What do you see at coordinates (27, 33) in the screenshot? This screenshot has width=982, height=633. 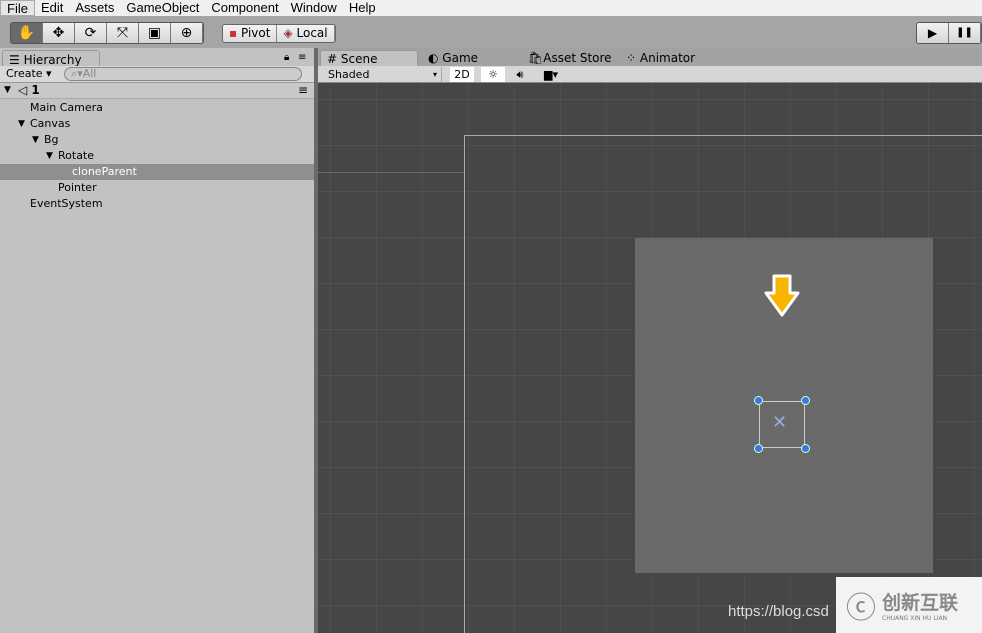 I see `hand-tool-button: ✋` at bounding box center [27, 33].